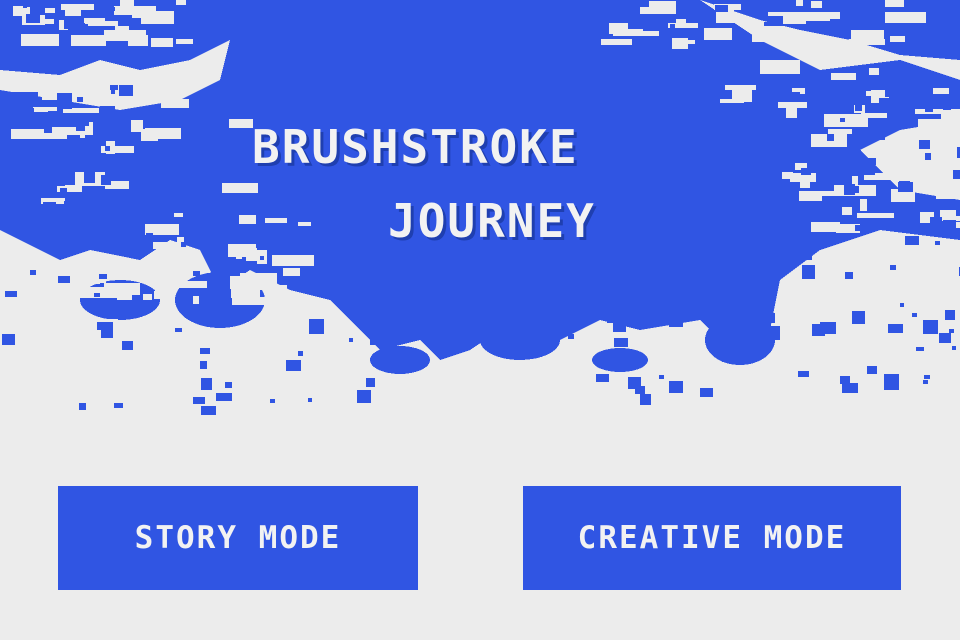 This screenshot has height=640, width=960. What do you see at coordinates (520, 340) in the screenshot?
I see `paint-blob` at bounding box center [520, 340].